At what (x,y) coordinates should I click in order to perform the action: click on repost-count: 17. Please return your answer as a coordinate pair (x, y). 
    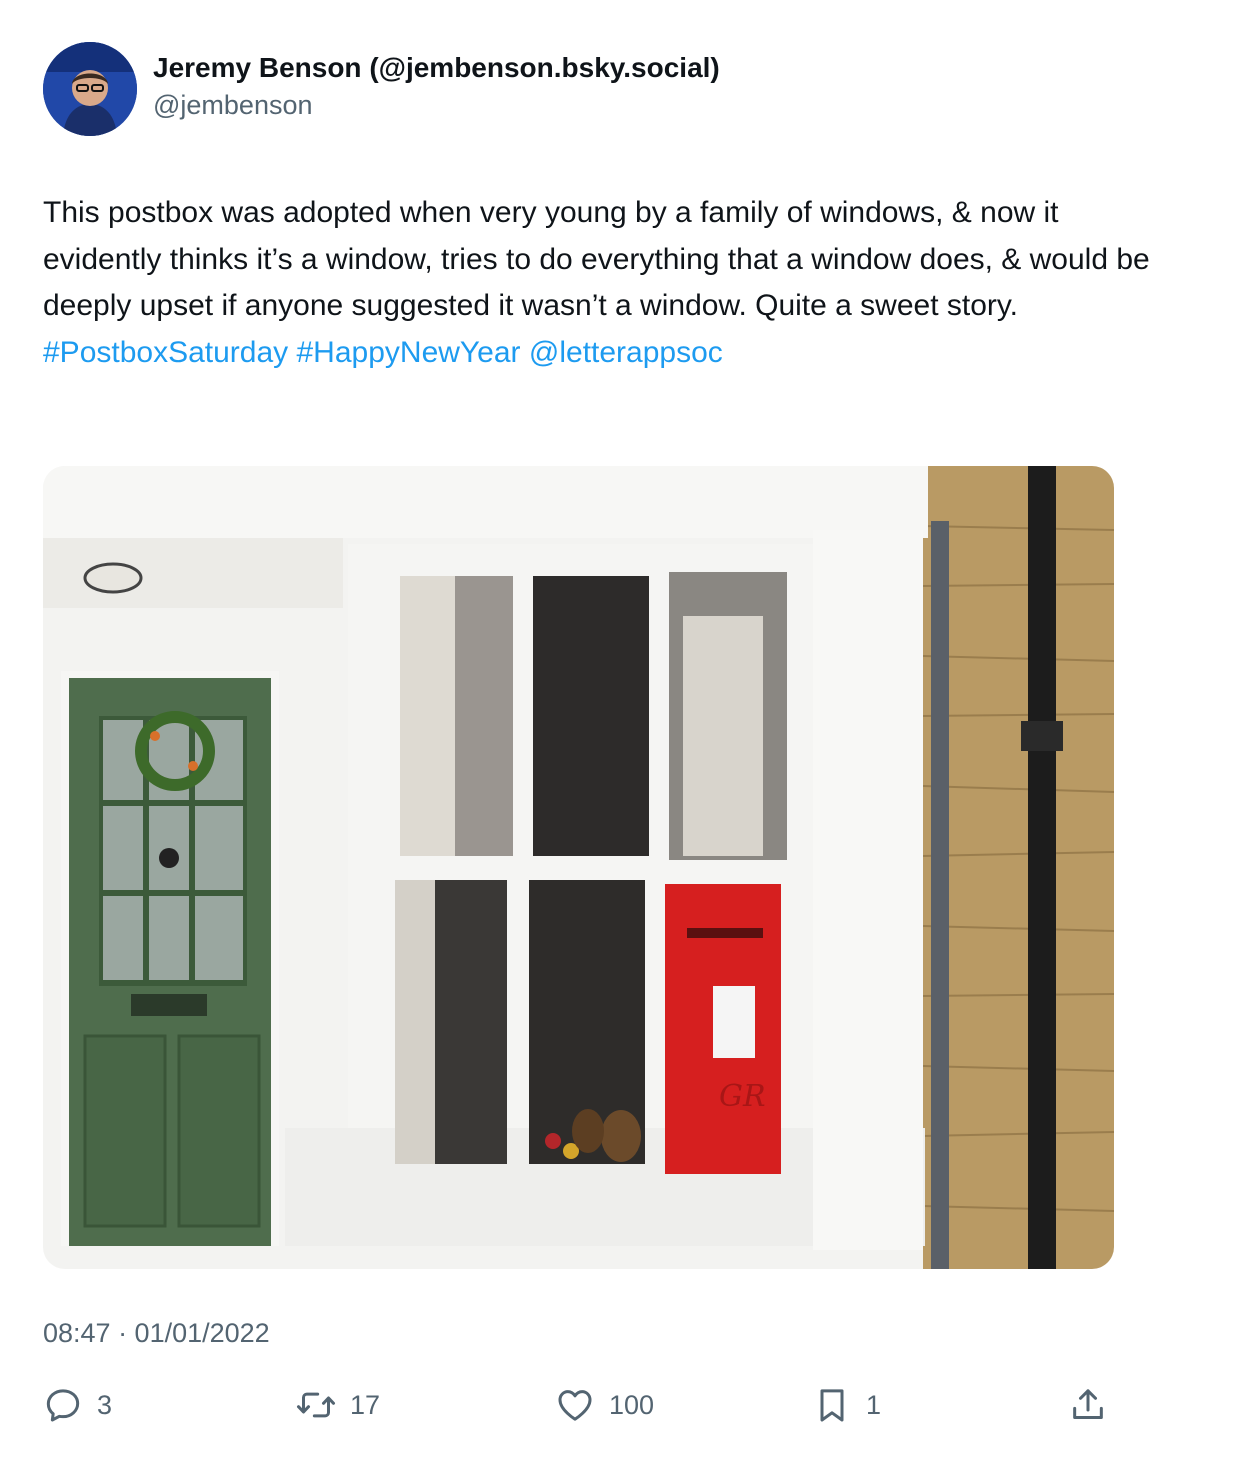
    Looking at the image, I should click on (365, 1404).